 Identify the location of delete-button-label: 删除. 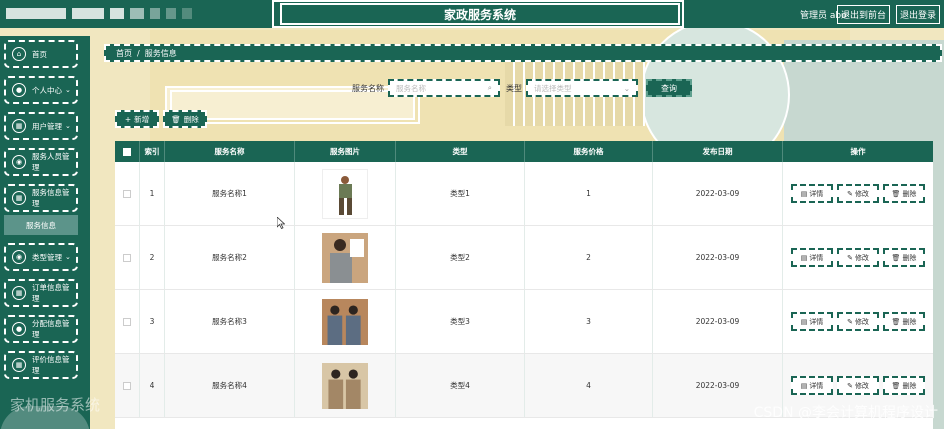
(191, 119).